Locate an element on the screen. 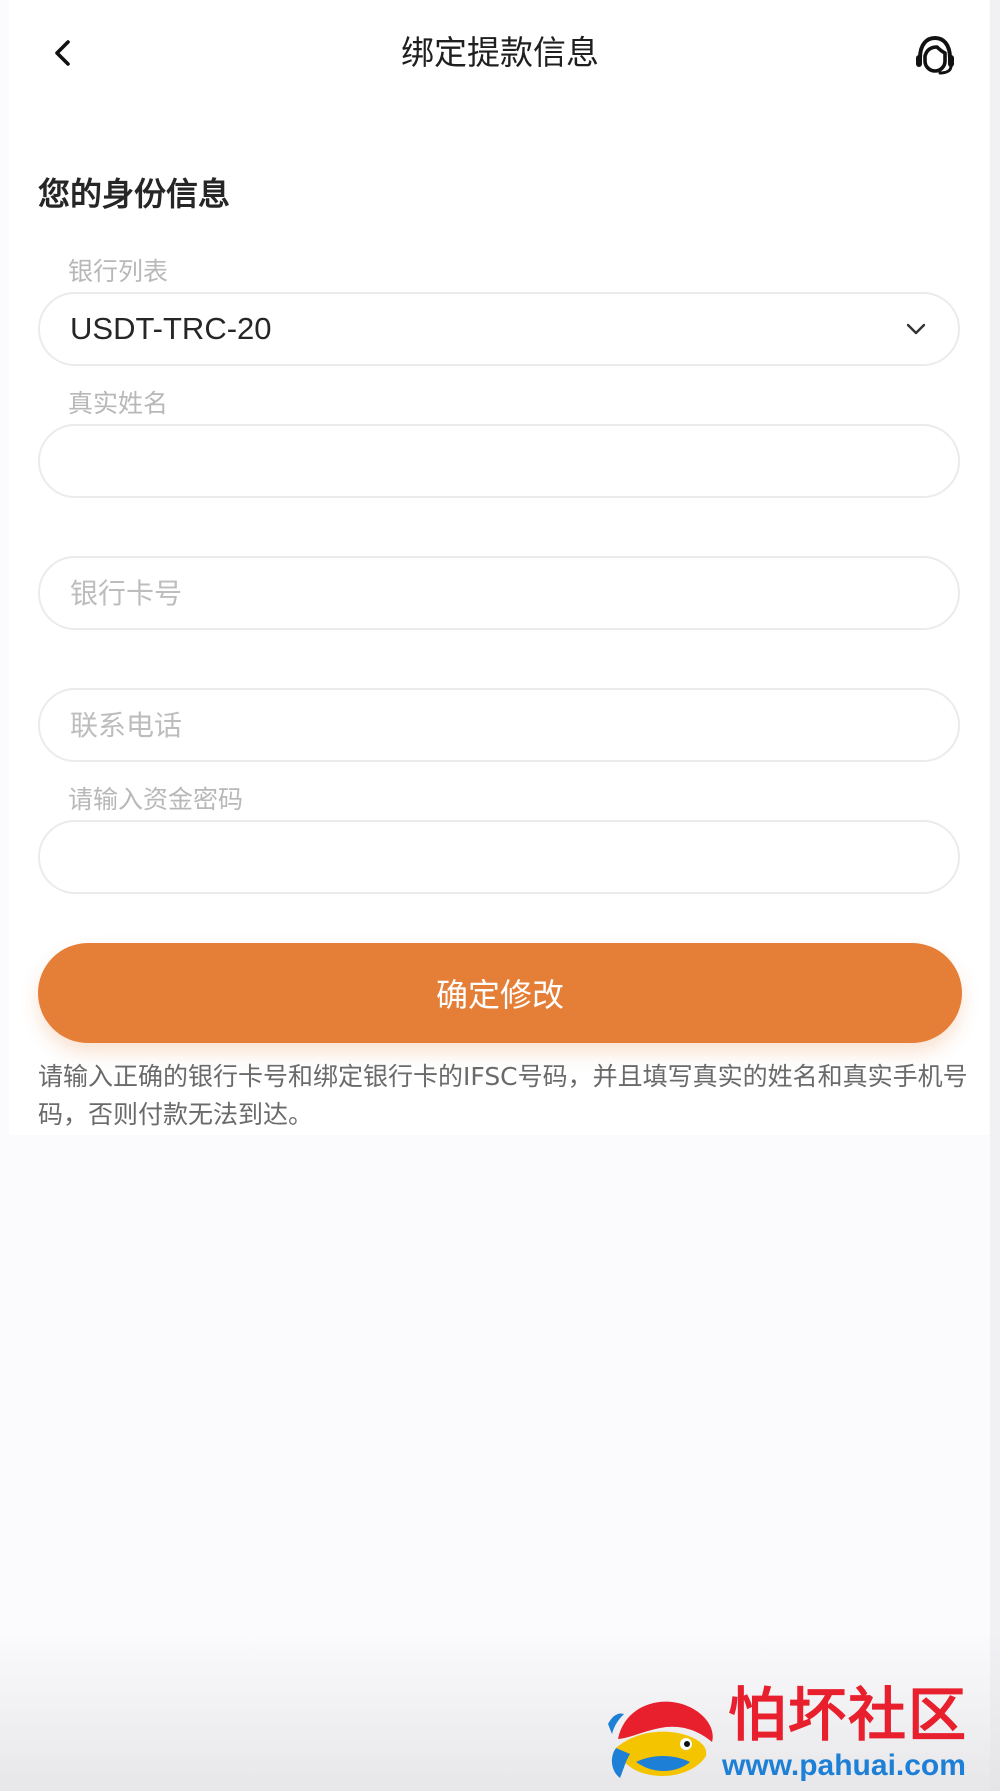 The width and height of the screenshot is (1000, 1791). fund-password-input is located at coordinates (499, 857).